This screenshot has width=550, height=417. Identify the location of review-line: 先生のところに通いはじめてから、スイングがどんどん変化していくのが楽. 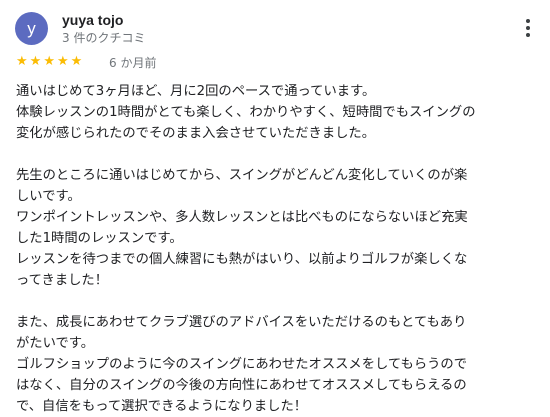
(242, 175).